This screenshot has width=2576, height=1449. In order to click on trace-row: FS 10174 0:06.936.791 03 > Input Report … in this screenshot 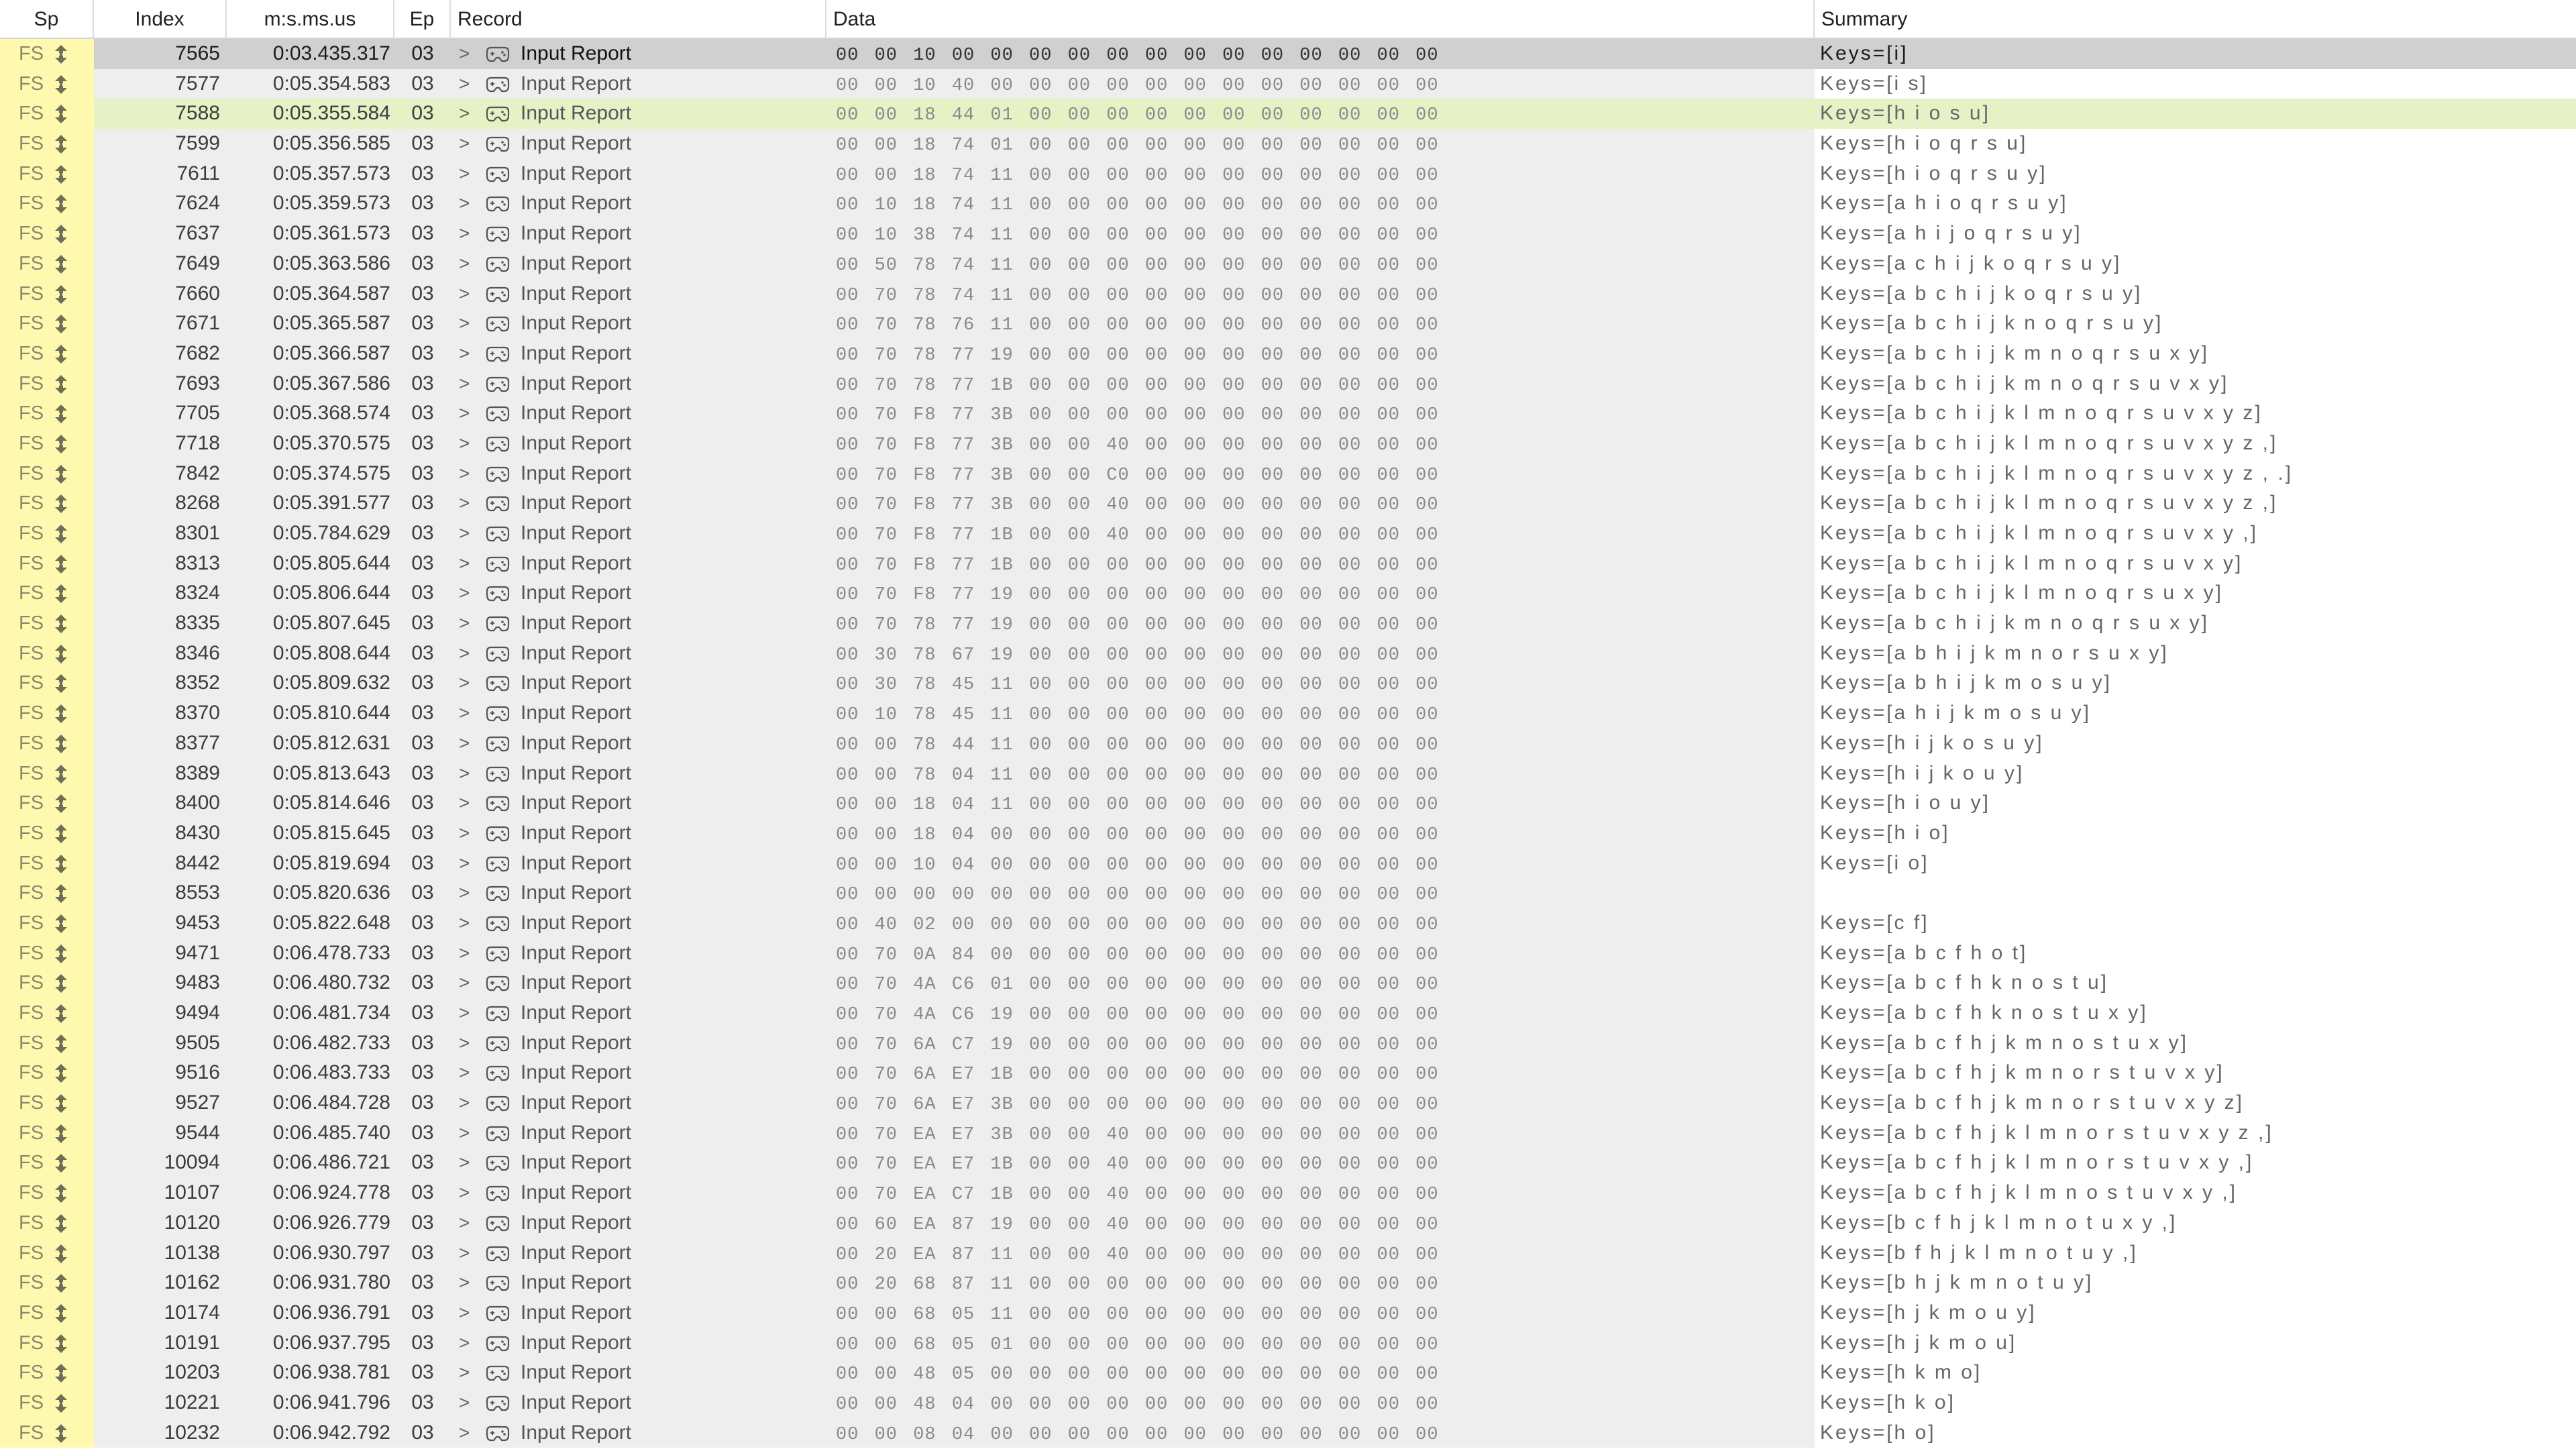, I will do `click(1288, 1312)`.